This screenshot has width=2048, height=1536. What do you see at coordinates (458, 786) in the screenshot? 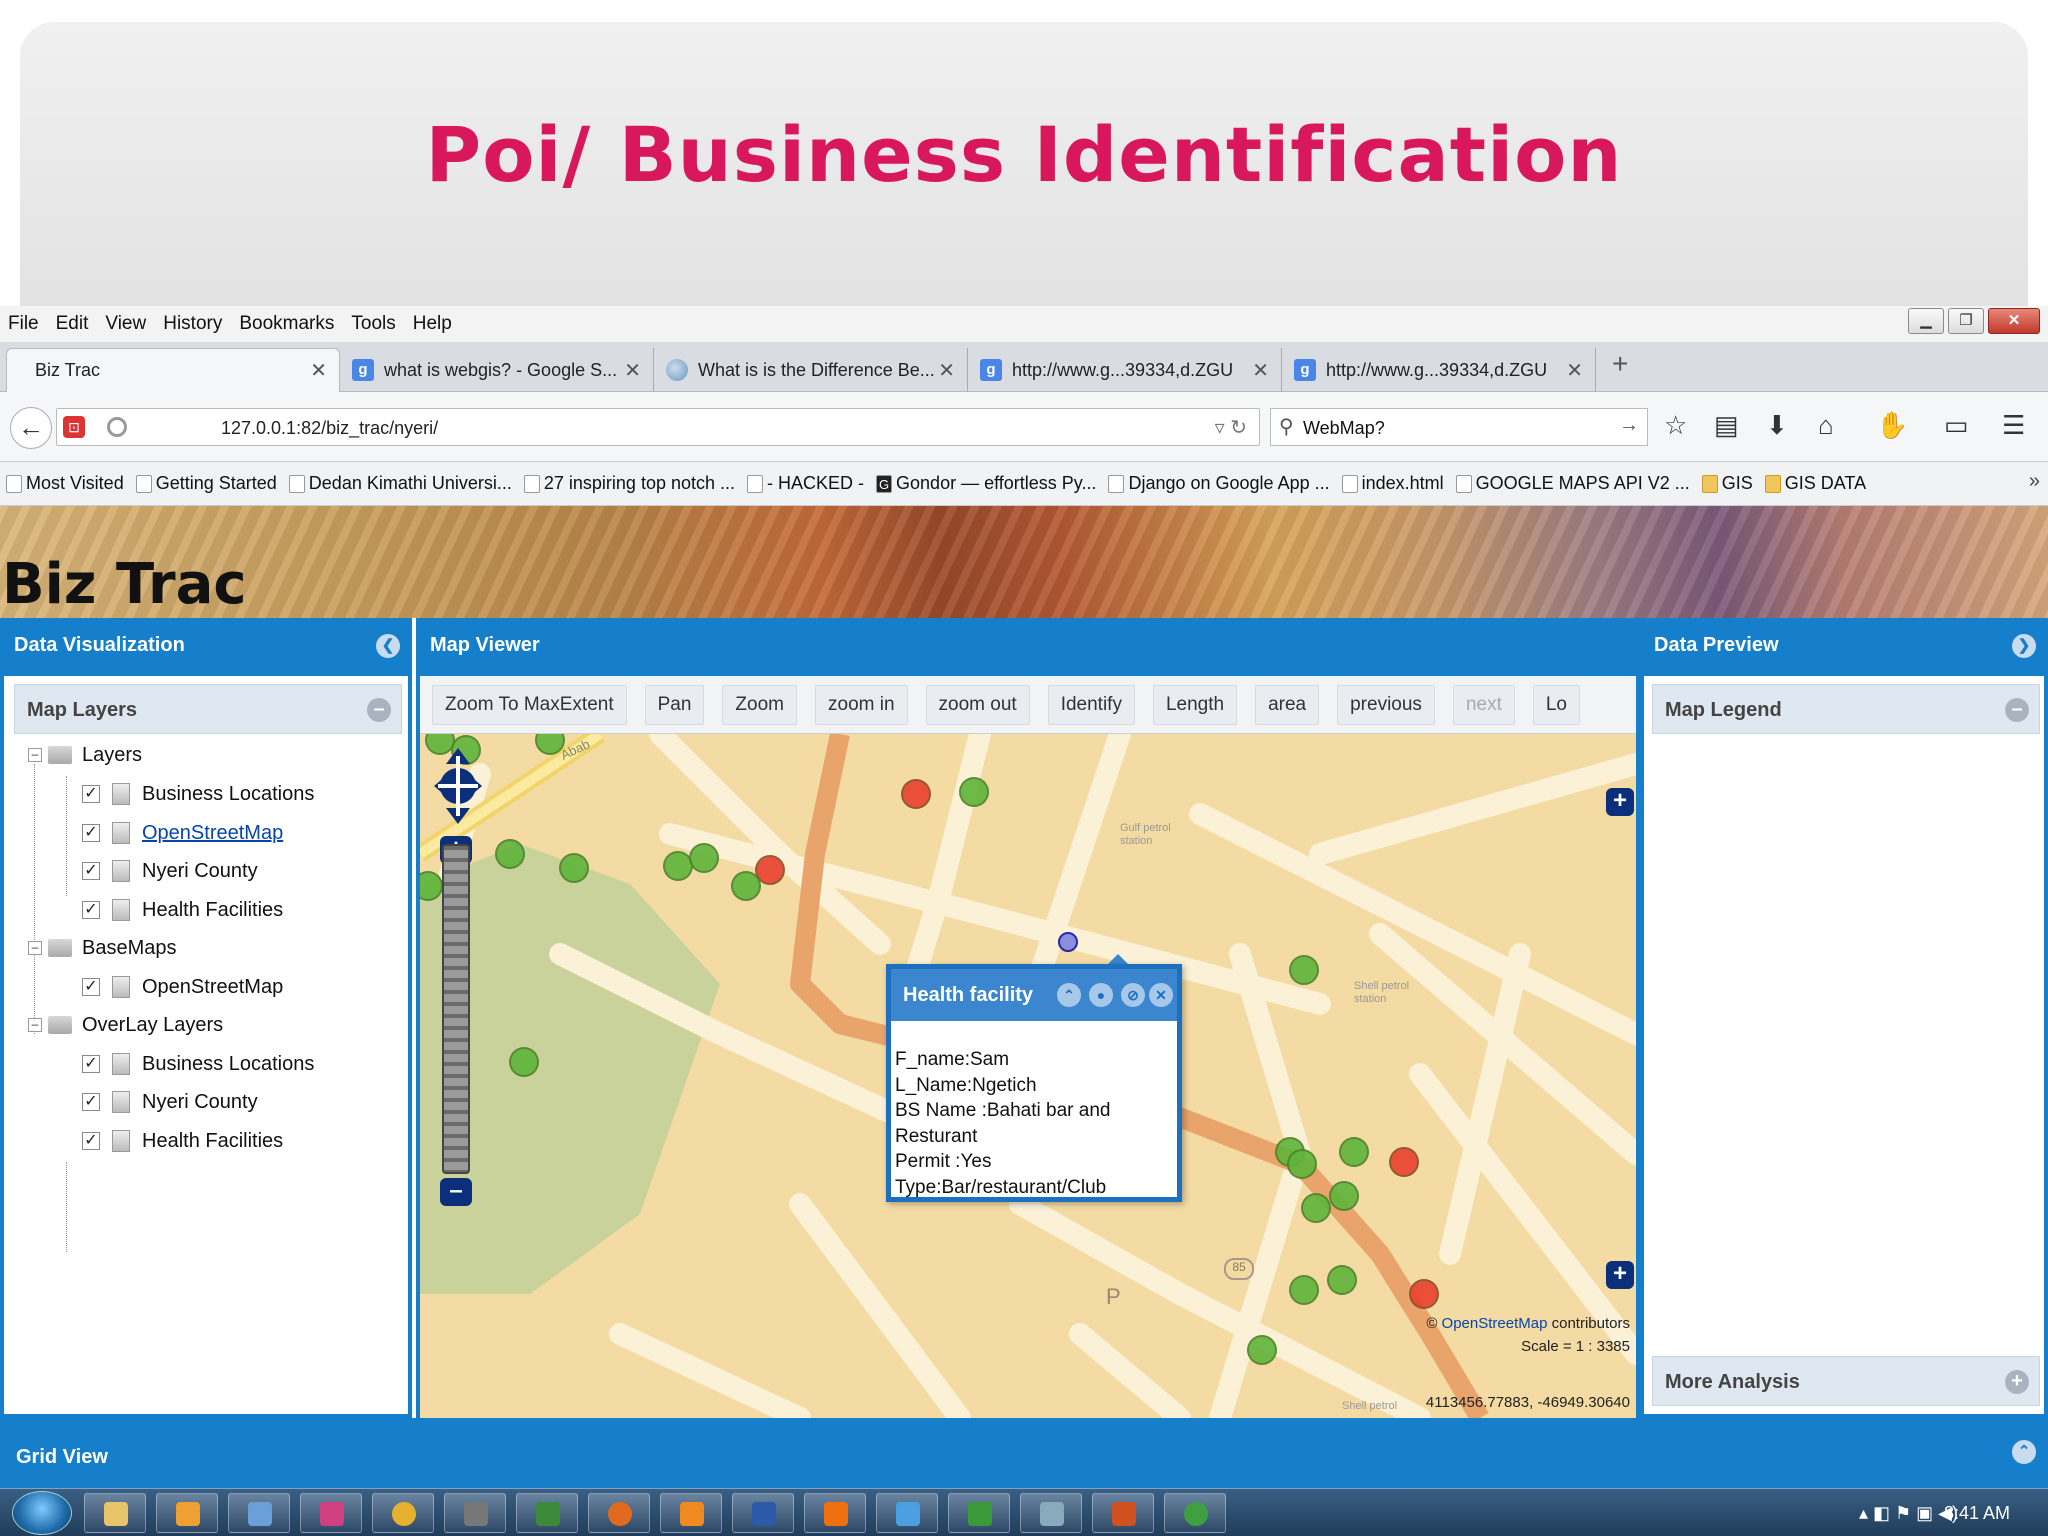
I see `pan-navigation-control` at bounding box center [458, 786].